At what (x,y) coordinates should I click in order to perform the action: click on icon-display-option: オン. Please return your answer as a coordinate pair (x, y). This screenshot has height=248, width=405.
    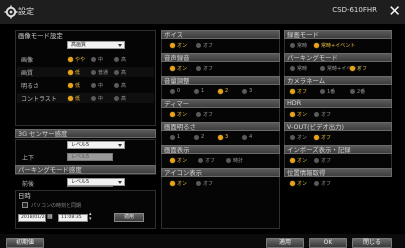
    Looking at the image, I should click on (178, 183).